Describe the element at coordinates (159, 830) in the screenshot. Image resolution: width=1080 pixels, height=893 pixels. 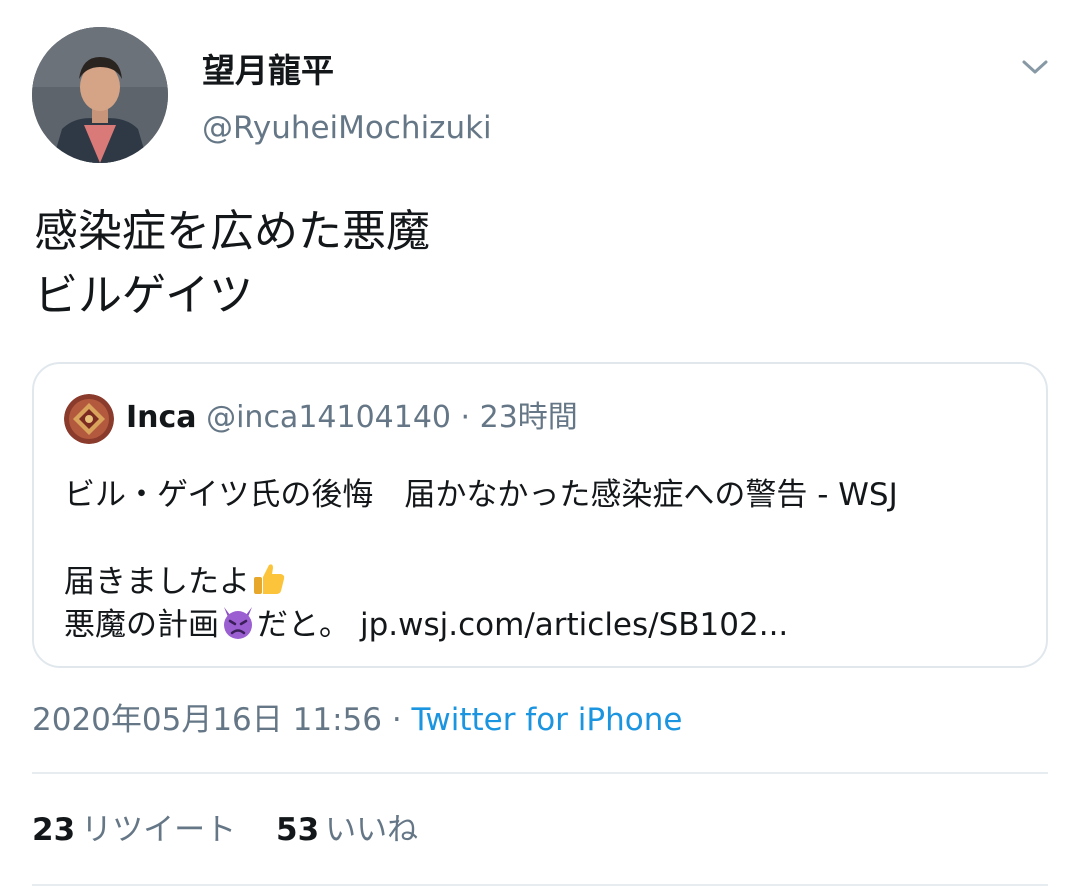
I see `retweets-label: リツイート` at that location.